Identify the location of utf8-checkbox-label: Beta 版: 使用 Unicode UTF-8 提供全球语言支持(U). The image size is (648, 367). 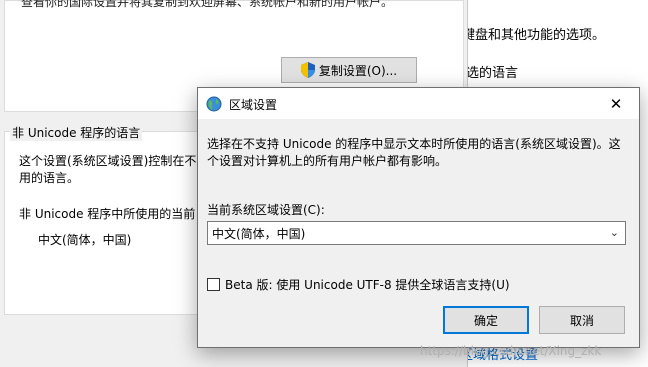
(367, 285).